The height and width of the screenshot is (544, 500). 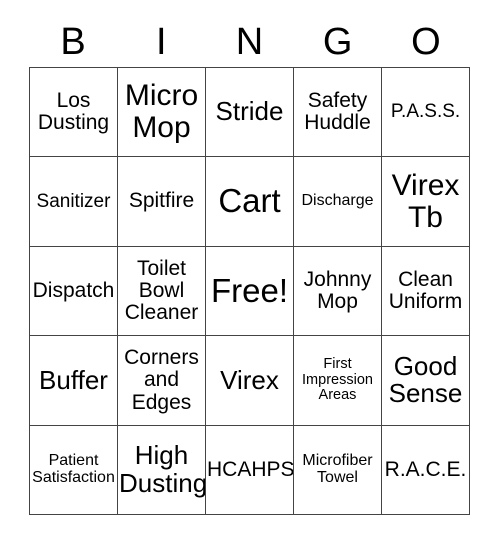 I want to click on bingo-cell: Microfiber Towel, so click(x=338, y=470).